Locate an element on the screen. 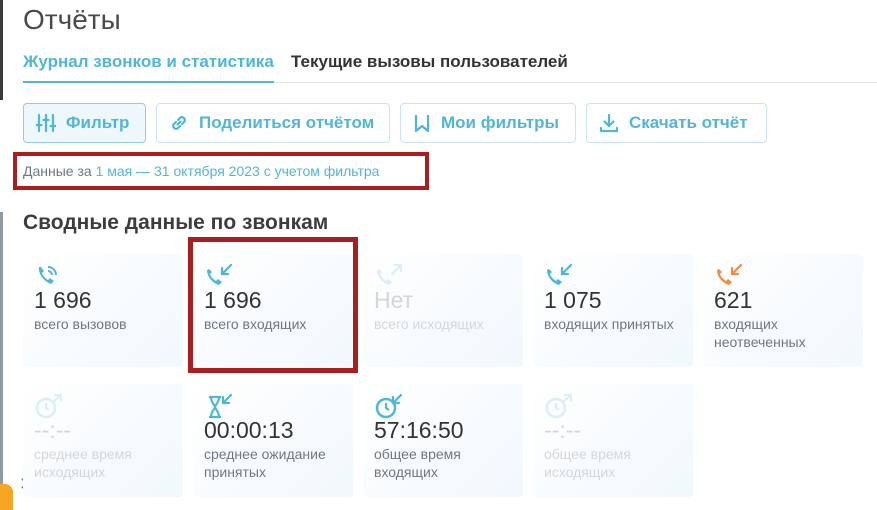 Image resolution: width=877 pixels, height=510 pixels. filter-button: Фильтр is located at coordinates (84, 123).